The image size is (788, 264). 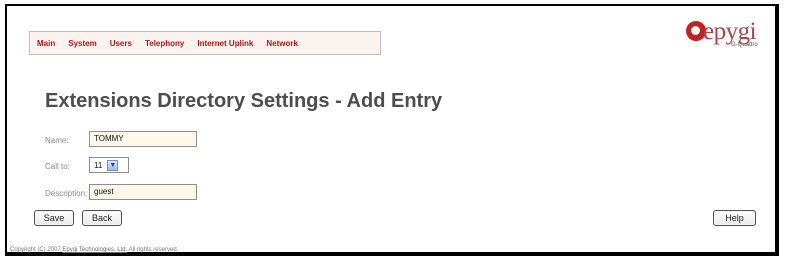 I want to click on name-field: TOMMY, so click(x=143, y=139).